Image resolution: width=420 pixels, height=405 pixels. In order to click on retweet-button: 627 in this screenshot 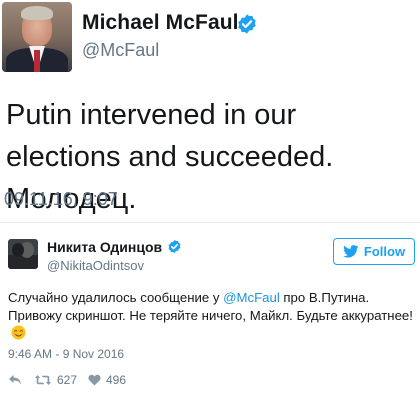, I will do `click(61, 380)`.